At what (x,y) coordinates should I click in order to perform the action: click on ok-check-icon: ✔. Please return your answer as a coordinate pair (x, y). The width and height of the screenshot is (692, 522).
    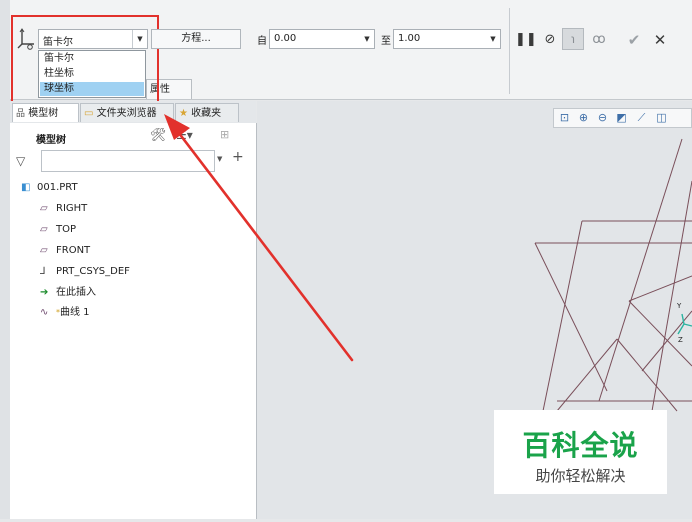
    Looking at the image, I should click on (634, 40).